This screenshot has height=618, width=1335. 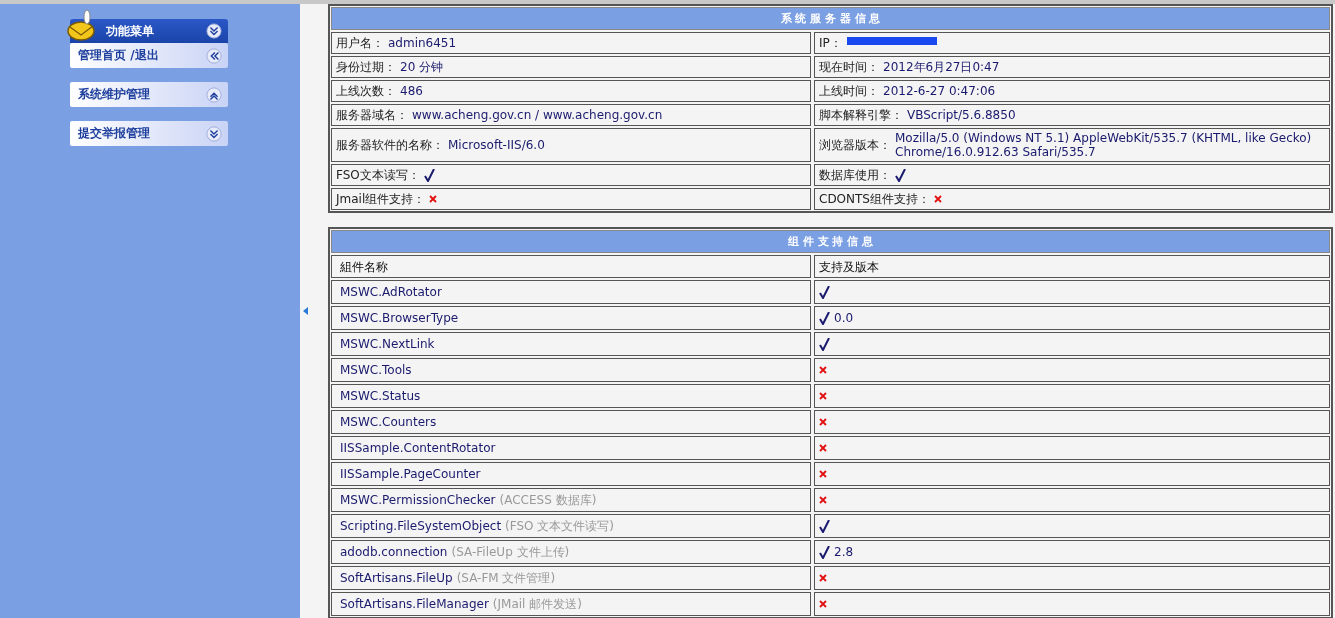 I want to click on component-note: (SA-FileUp 文件上传), so click(x=510, y=552).